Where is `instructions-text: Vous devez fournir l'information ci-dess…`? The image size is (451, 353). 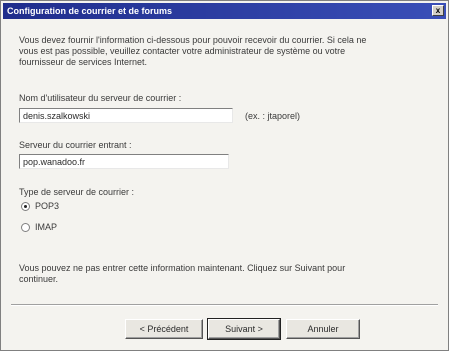 instructions-text: Vous devez fournir l'information ci-dess… is located at coordinates (193, 51).